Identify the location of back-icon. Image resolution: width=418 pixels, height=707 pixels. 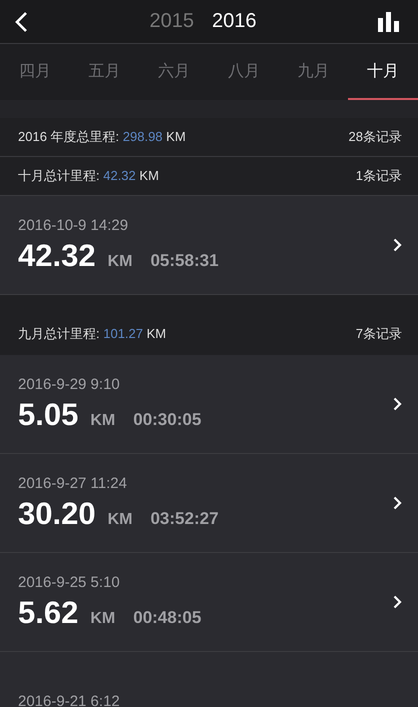
(21, 21).